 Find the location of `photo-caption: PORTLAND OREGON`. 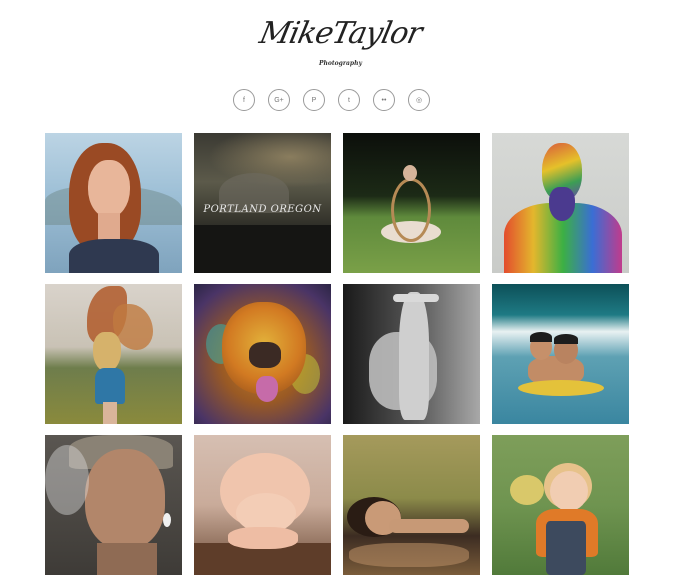

photo-caption: PORTLAND OREGON is located at coordinates (262, 209).